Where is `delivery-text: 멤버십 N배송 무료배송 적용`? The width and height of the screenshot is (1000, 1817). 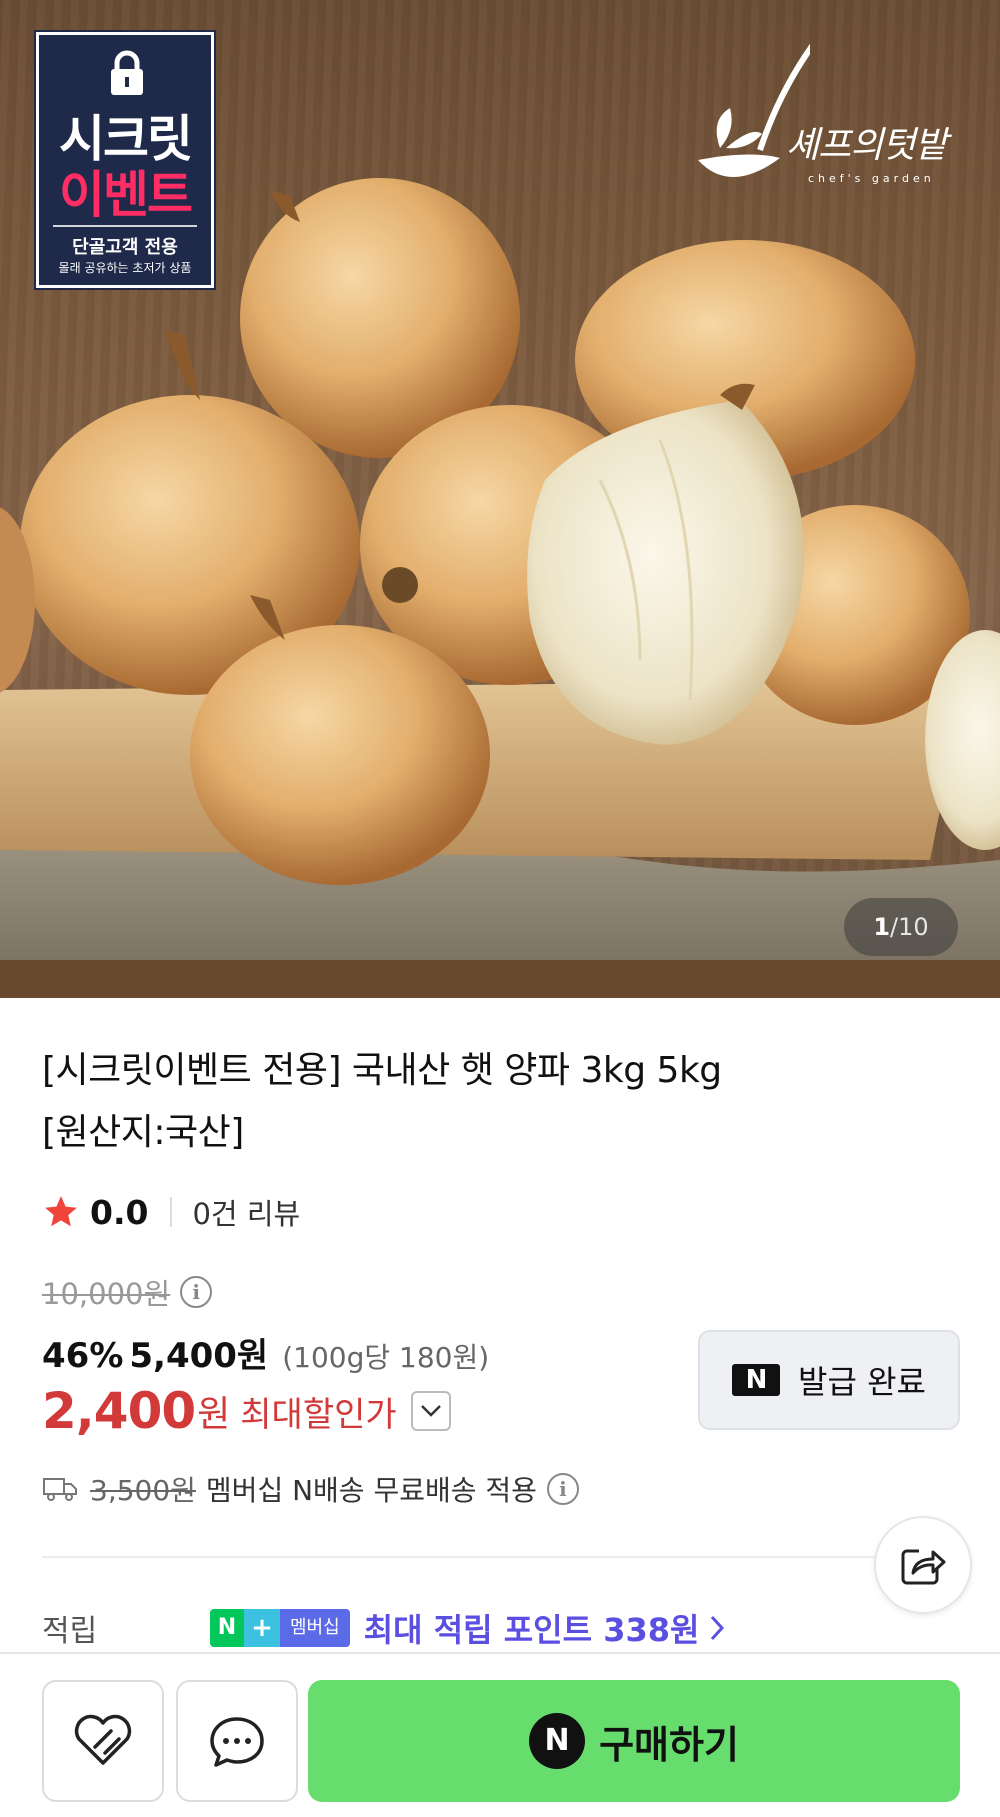
delivery-text: 멤버십 N배송 무료배송 적용 is located at coordinates (371, 1490).